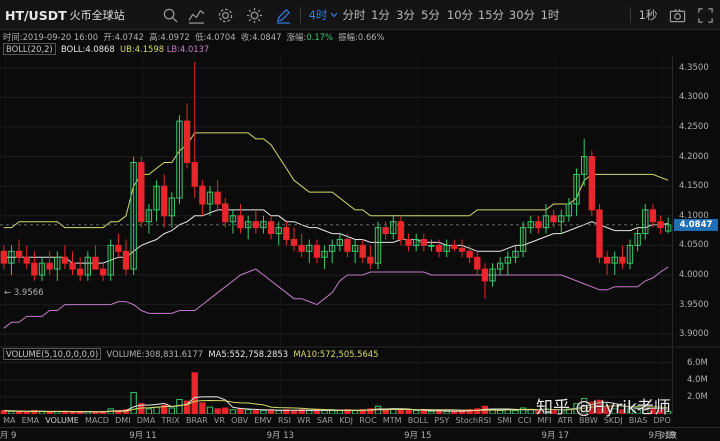  Describe the element at coordinates (219, 420) in the screenshot. I see `indicator-vr: VR` at that location.